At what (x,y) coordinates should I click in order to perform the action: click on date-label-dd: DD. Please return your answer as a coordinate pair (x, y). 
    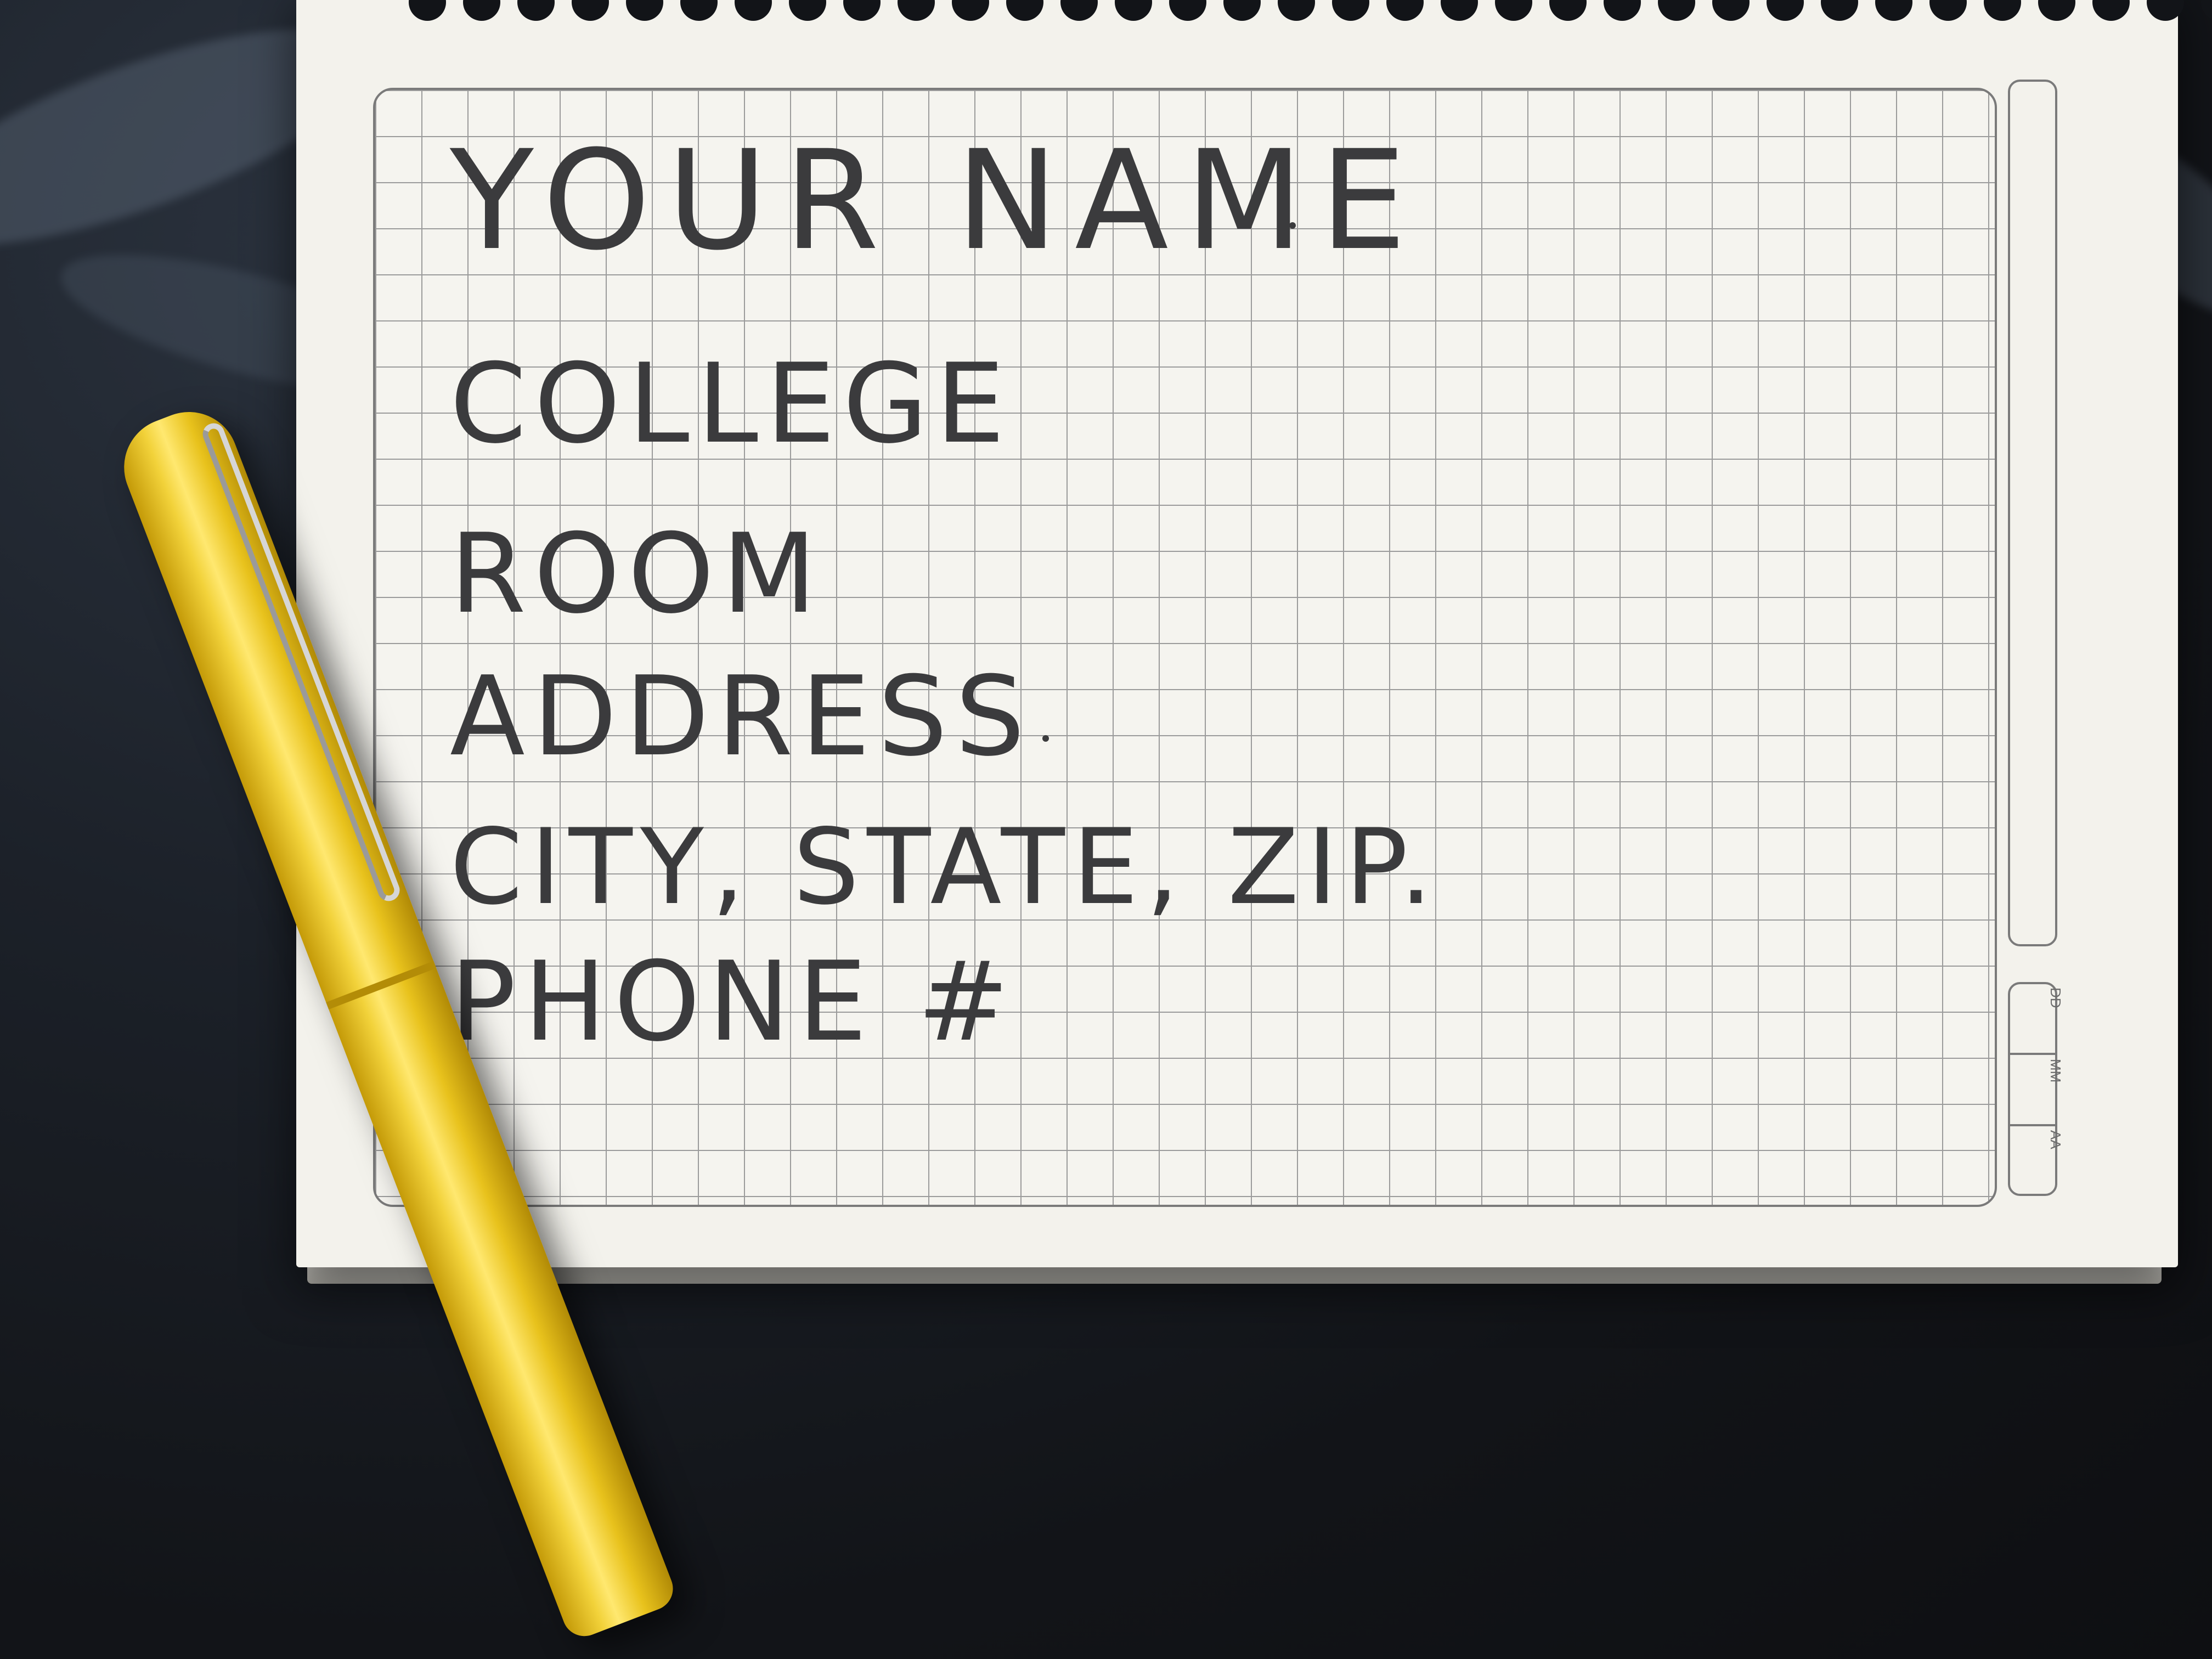
    Looking at the image, I should click on (2055, 998).